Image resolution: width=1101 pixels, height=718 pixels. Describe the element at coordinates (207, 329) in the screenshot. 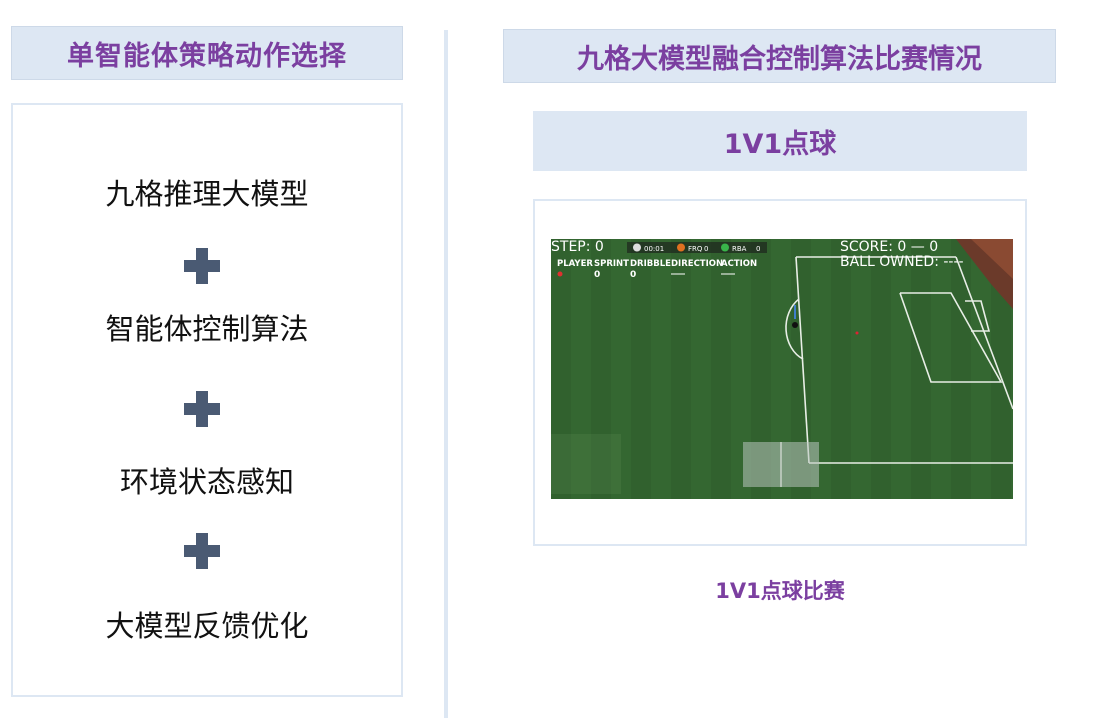

I see `component-control-algorithm: 智能体控制算法` at that location.